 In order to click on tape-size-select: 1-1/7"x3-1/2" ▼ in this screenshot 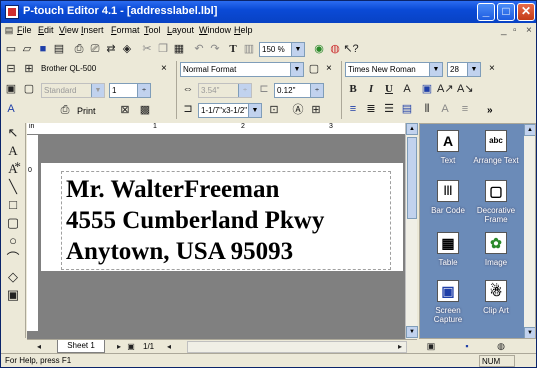, I will do `click(230, 110)`.